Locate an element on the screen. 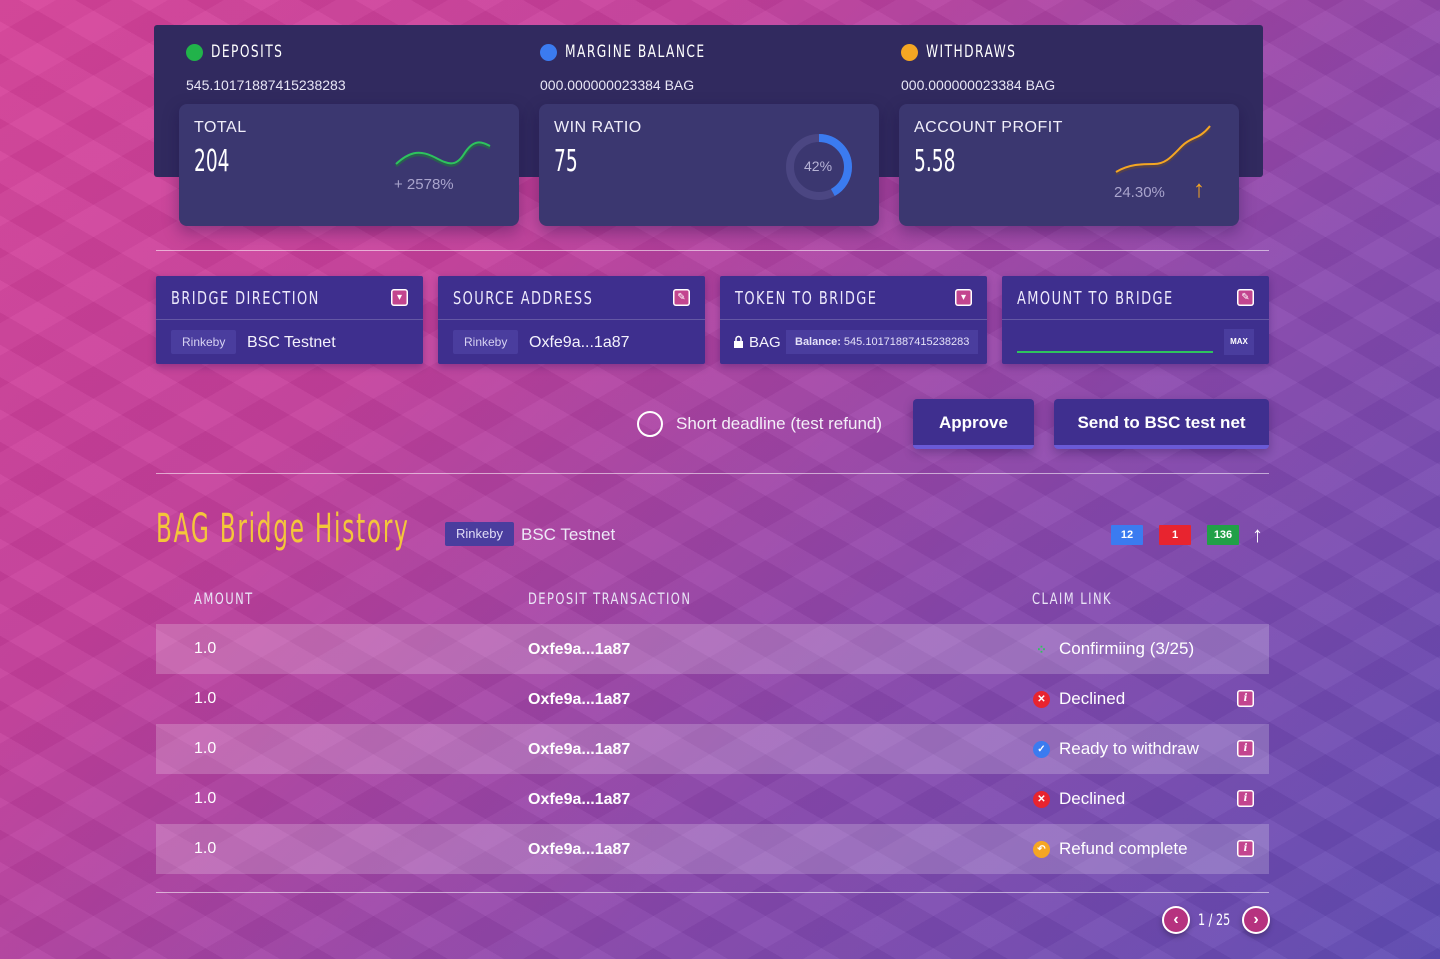 This screenshot has width=1440, height=959. pagination-indicator: 1 / 25 is located at coordinates (1214, 919).